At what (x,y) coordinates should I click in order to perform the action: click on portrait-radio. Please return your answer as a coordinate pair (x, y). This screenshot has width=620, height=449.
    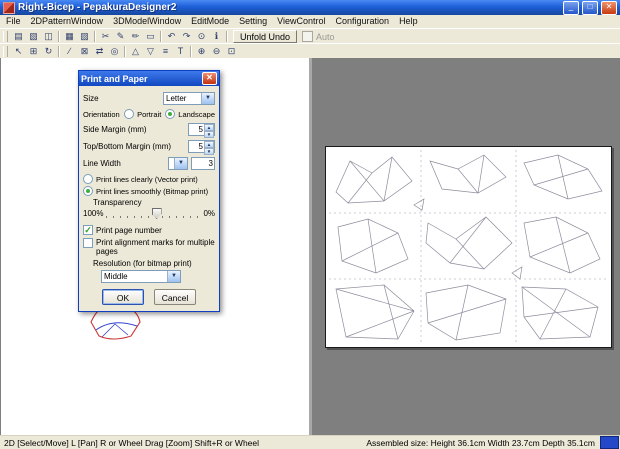
    Looking at the image, I should click on (129, 114).